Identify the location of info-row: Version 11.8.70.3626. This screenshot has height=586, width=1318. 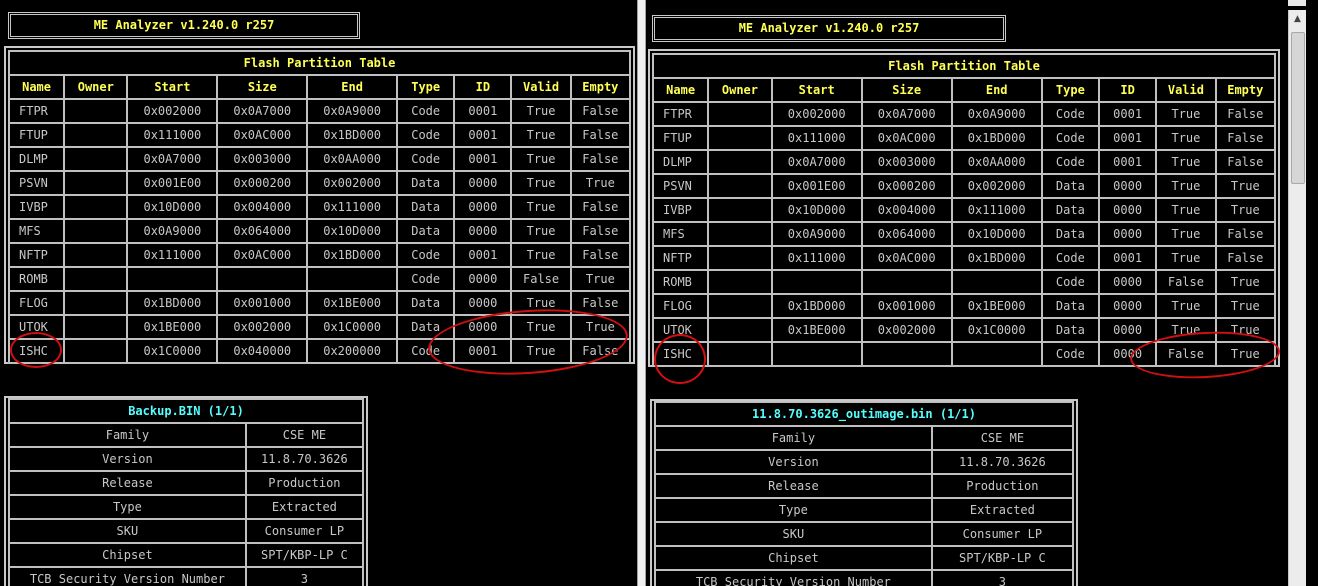
(864, 462).